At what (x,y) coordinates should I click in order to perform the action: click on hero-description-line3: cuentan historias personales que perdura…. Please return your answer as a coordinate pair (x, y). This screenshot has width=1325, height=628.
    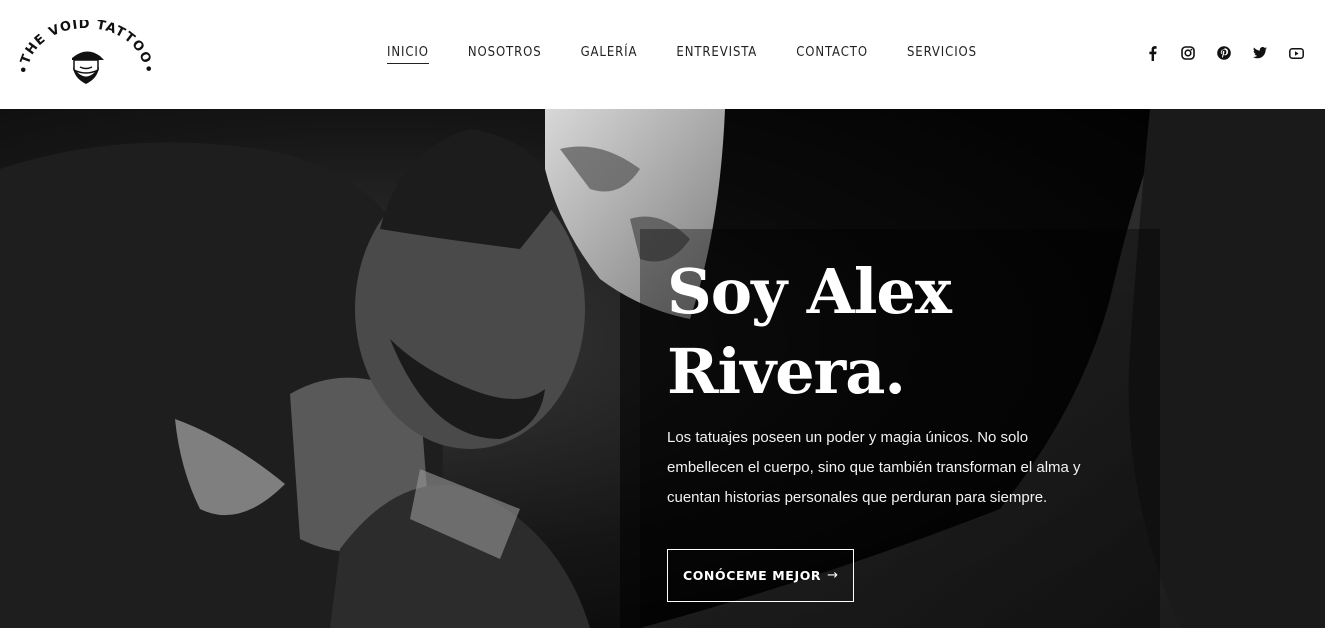
    Looking at the image, I should click on (857, 497).